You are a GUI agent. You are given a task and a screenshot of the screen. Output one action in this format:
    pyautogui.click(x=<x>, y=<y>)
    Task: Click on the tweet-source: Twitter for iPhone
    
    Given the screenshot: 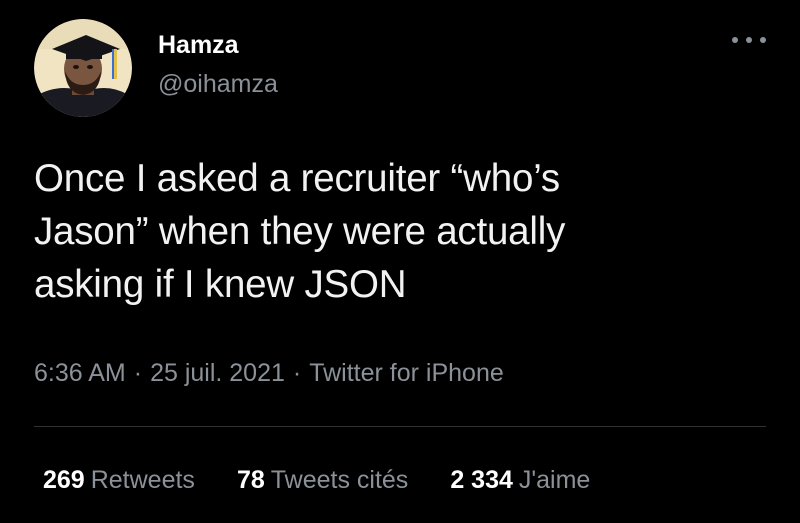 What is the action you would take?
    pyautogui.click(x=406, y=373)
    